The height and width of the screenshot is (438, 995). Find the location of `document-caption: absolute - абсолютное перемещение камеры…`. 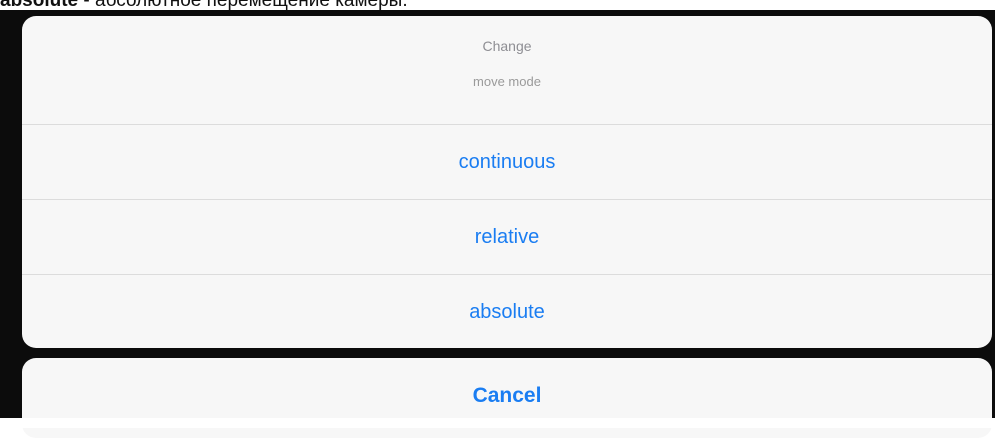

document-caption: absolute - абсолютное перемещение камеры… is located at coordinates (204, 5).